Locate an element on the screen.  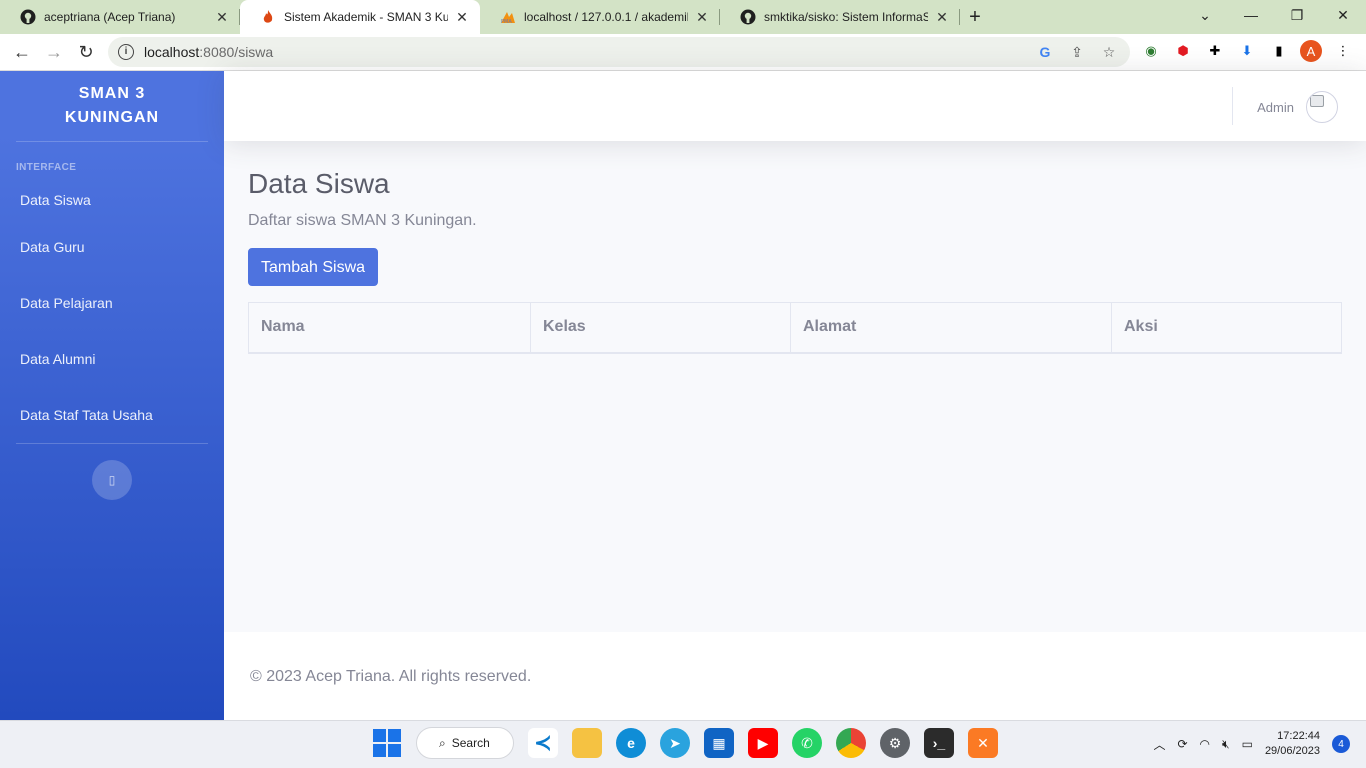
sidebar-item-label: Data Guru is located at coordinates (52, 247).